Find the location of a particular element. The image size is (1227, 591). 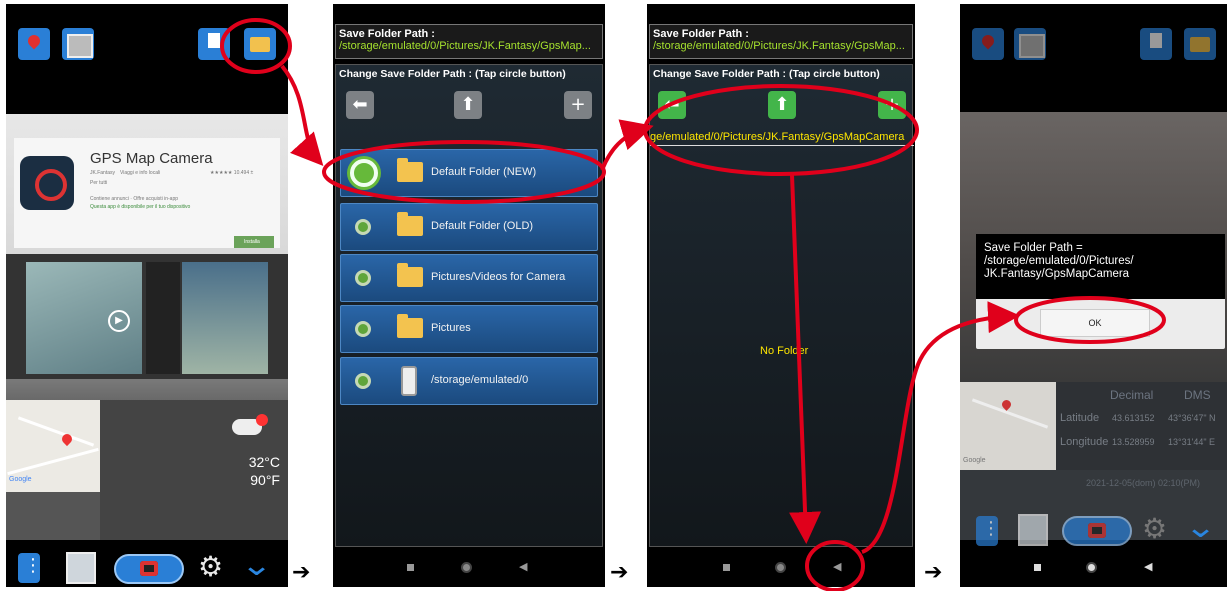

sun-icon is located at coordinates (262, 420).